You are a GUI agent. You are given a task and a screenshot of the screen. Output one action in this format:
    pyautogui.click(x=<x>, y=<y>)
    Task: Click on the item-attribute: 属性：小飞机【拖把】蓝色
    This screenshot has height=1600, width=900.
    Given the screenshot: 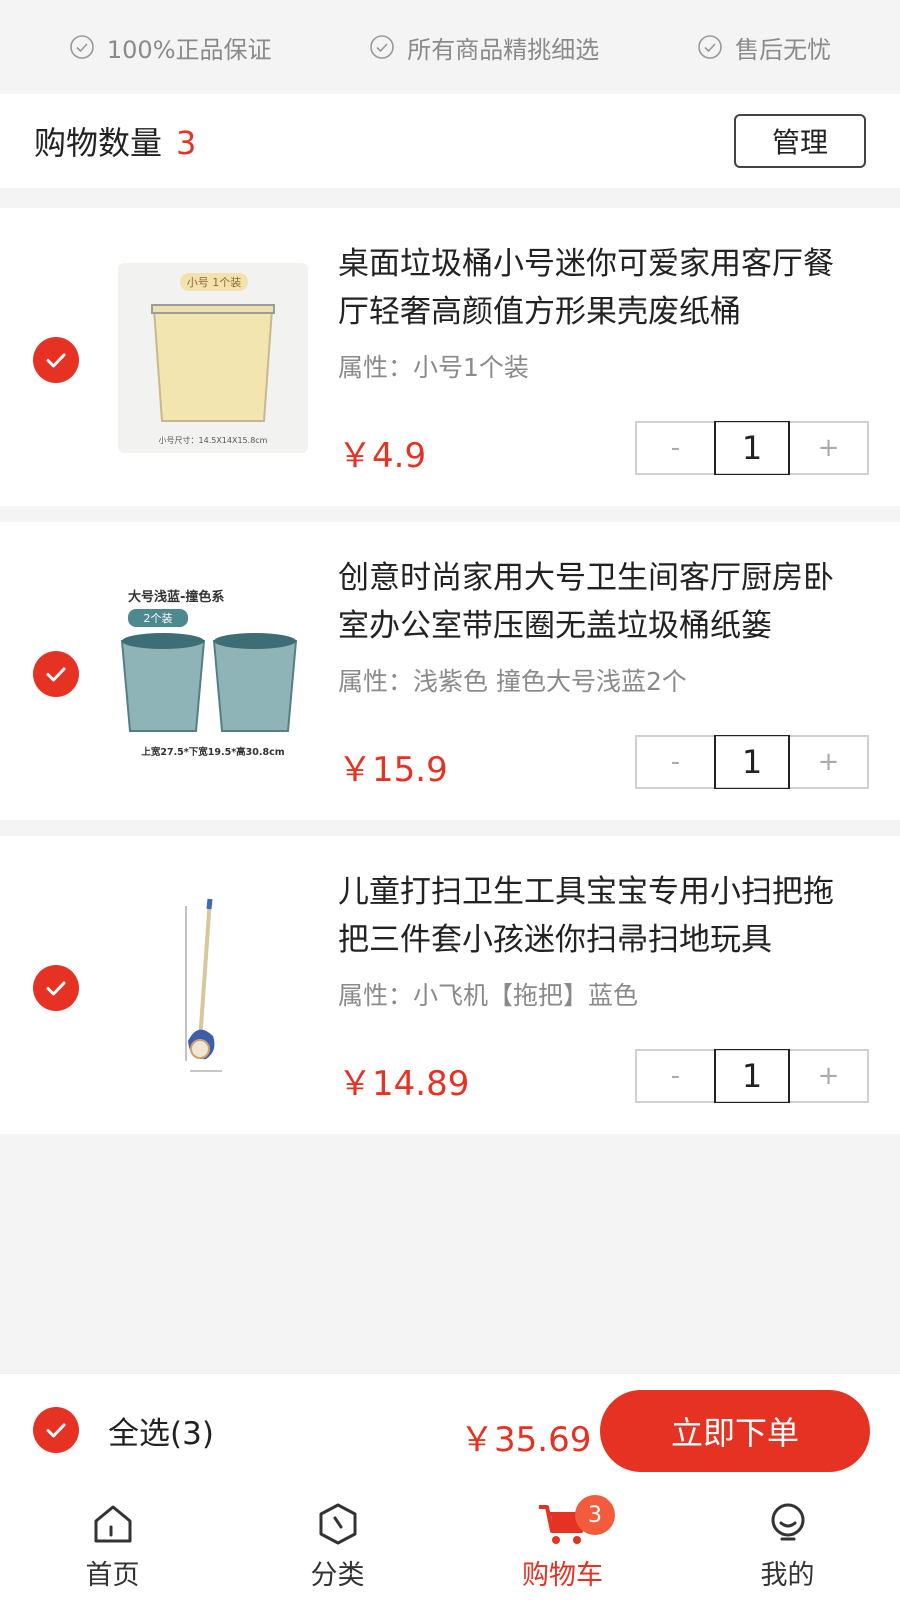 What is the action you would take?
    pyautogui.click(x=488, y=995)
    